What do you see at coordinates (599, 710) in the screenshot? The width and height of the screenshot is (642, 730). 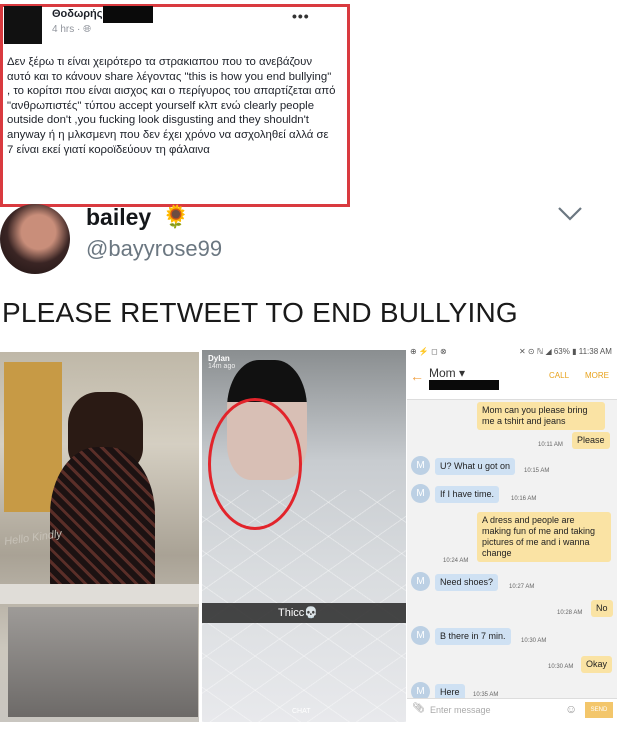 I see `send-button: SEND` at bounding box center [599, 710].